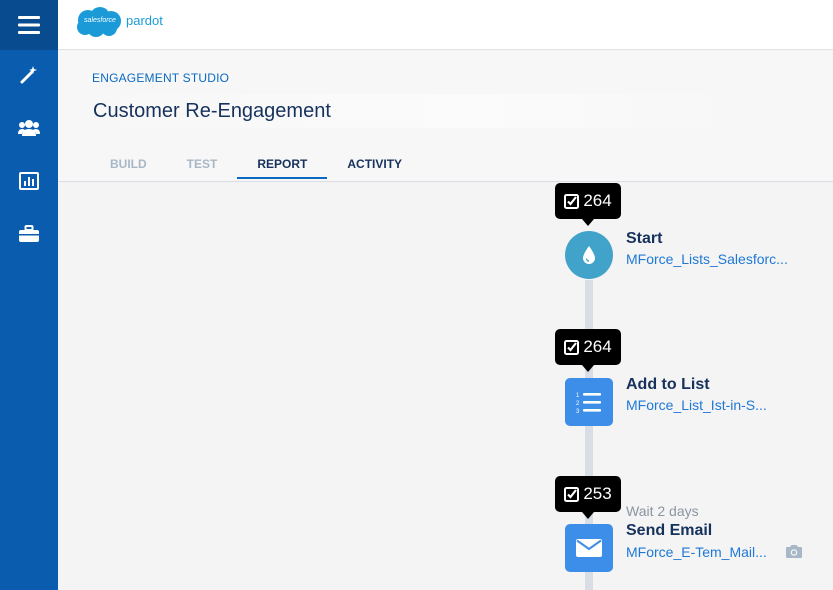  I want to click on salesforce-cloud-logo: salesforce, so click(99, 22).